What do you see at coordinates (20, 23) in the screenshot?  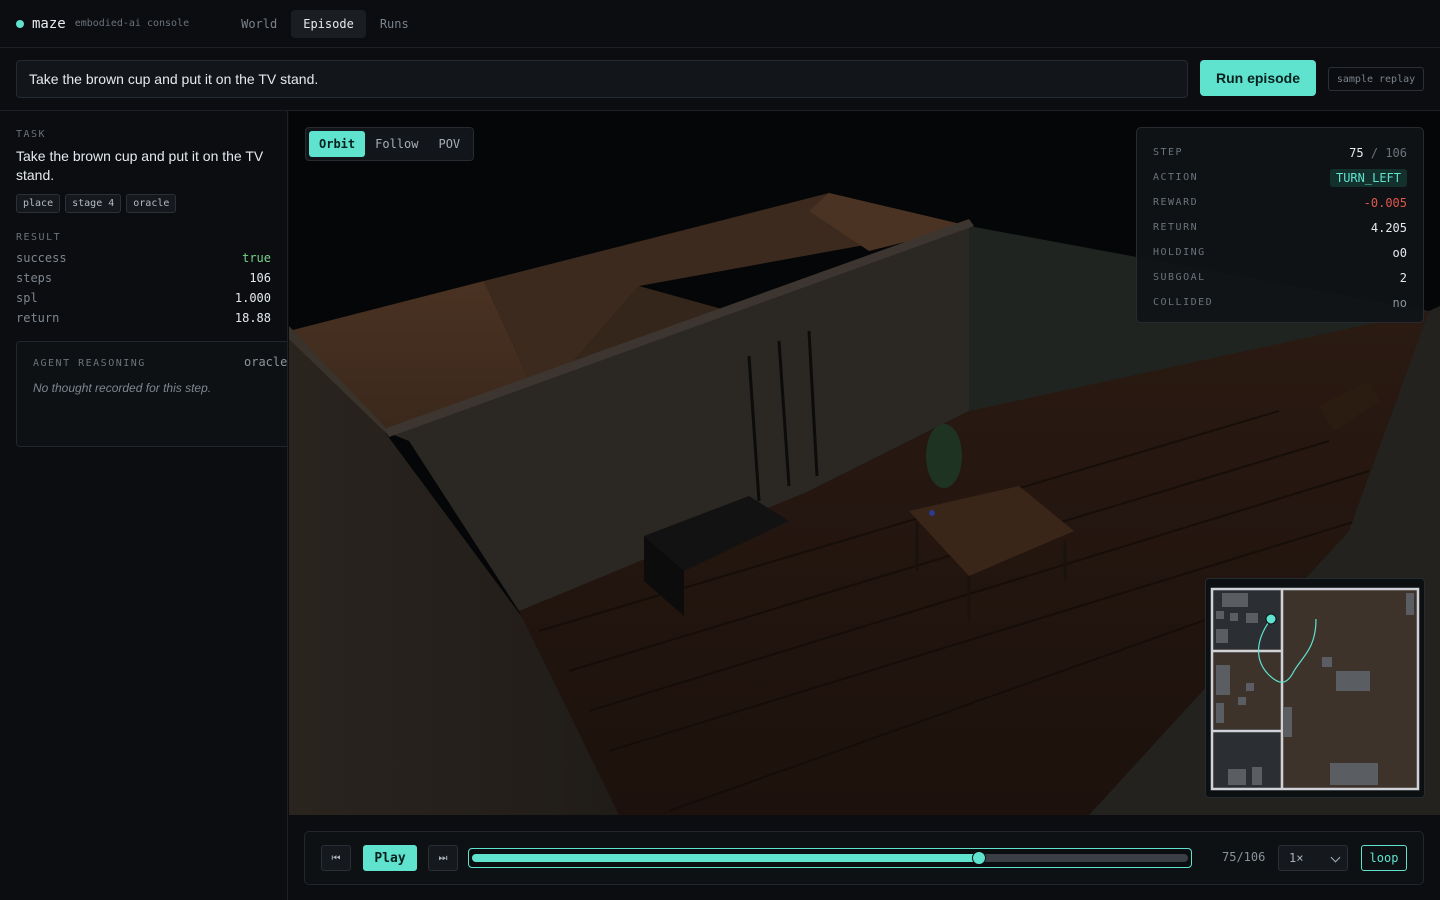 I see `status-dot-icon` at bounding box center [20, 23].